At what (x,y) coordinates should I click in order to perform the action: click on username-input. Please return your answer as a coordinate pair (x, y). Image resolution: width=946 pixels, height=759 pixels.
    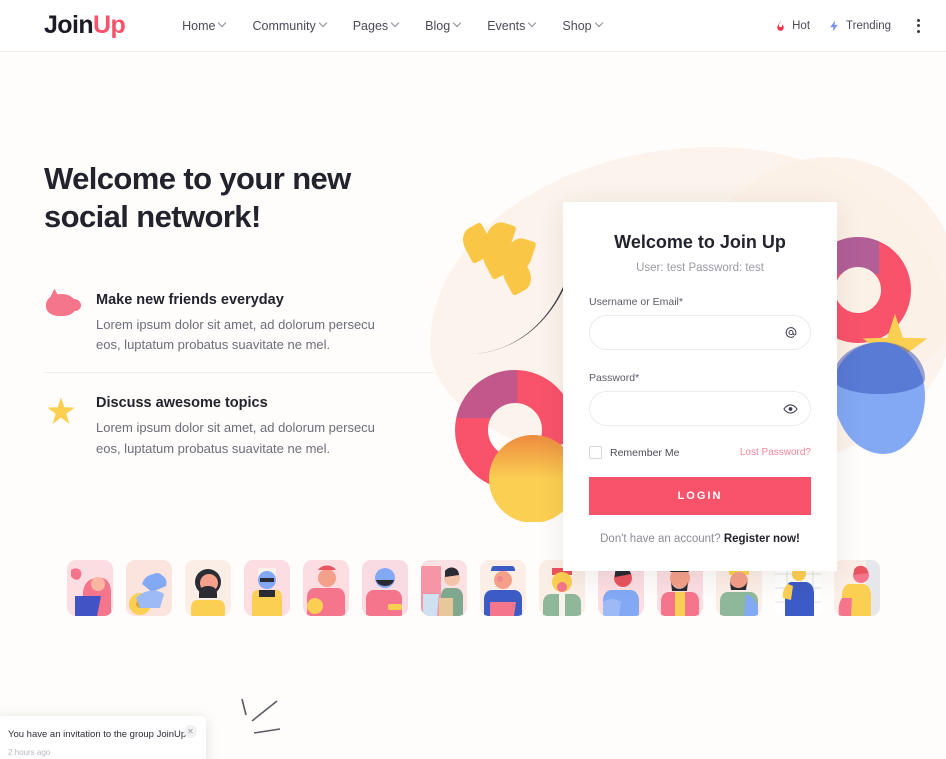
    Looking at the image, I should click on (700, 332).